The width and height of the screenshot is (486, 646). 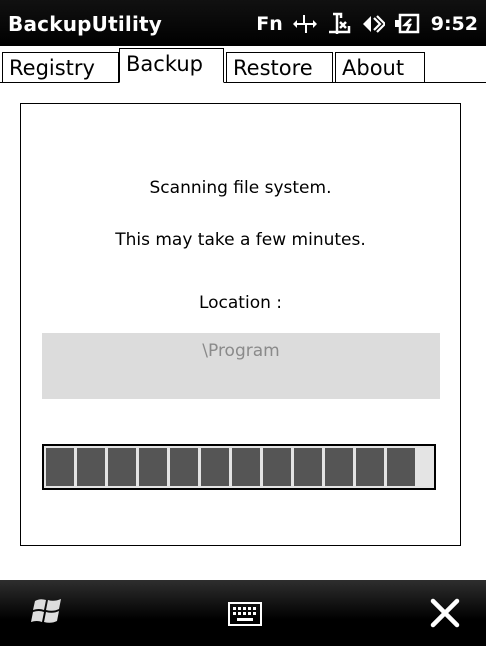 I want to click on keyboard-icon, so click(x=245, y=614).